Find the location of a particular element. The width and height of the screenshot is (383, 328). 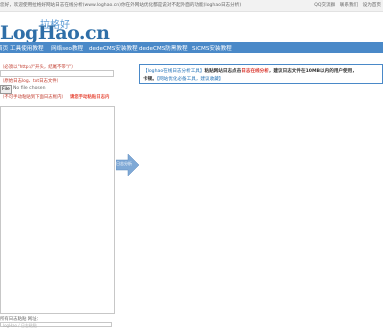

nav-item-tool-tutorial: 工具使用教程 is located at coordinates (27, 48).